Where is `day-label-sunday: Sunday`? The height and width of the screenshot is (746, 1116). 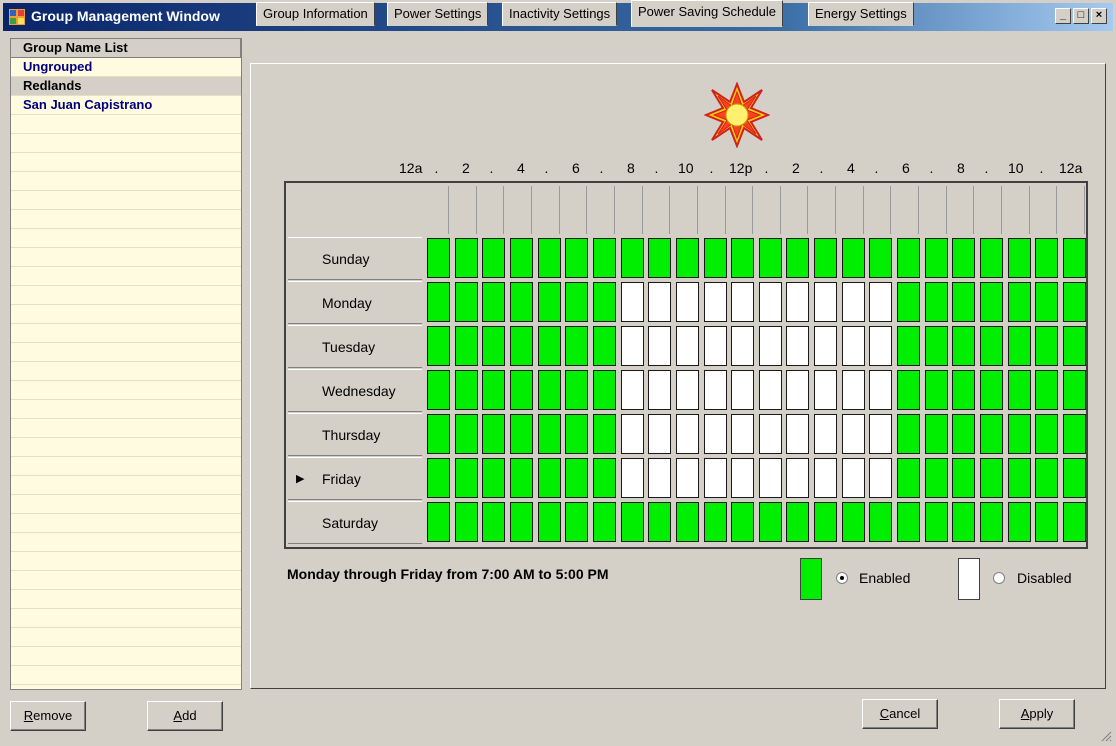 day-label-sunday: Sunday is located at coordinates (355, 258).